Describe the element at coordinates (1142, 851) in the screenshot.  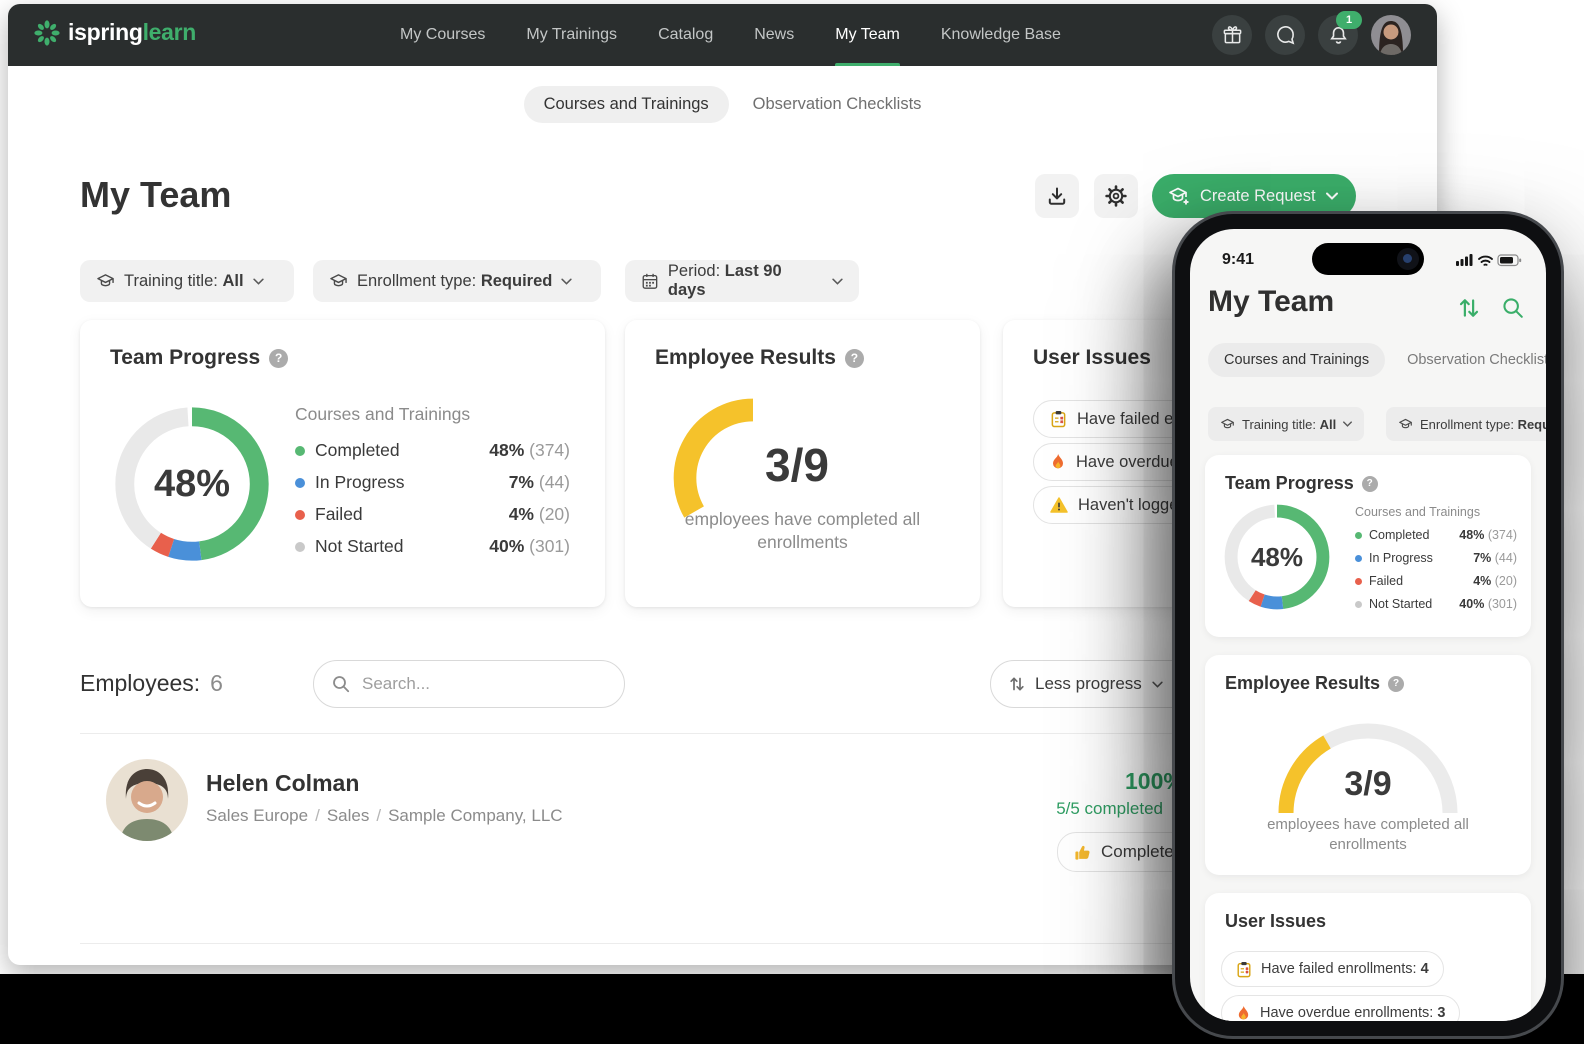
I see `employee-status-label: Completed` at that location.